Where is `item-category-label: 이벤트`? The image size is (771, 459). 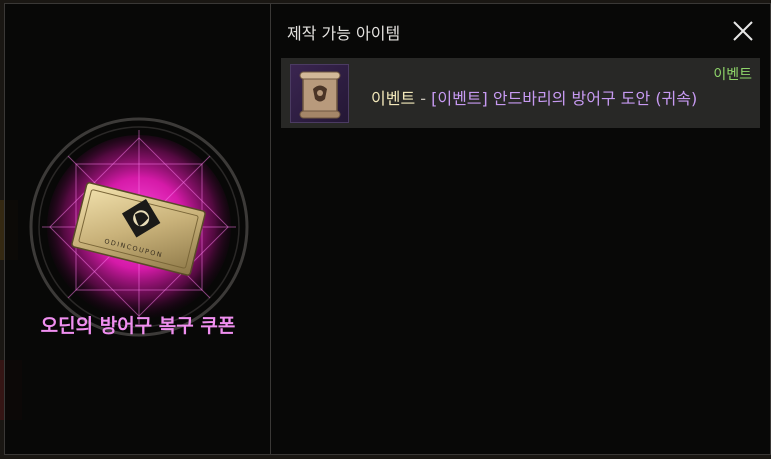 item-category-label: 이벤트 is located at coordinates (393, 98).